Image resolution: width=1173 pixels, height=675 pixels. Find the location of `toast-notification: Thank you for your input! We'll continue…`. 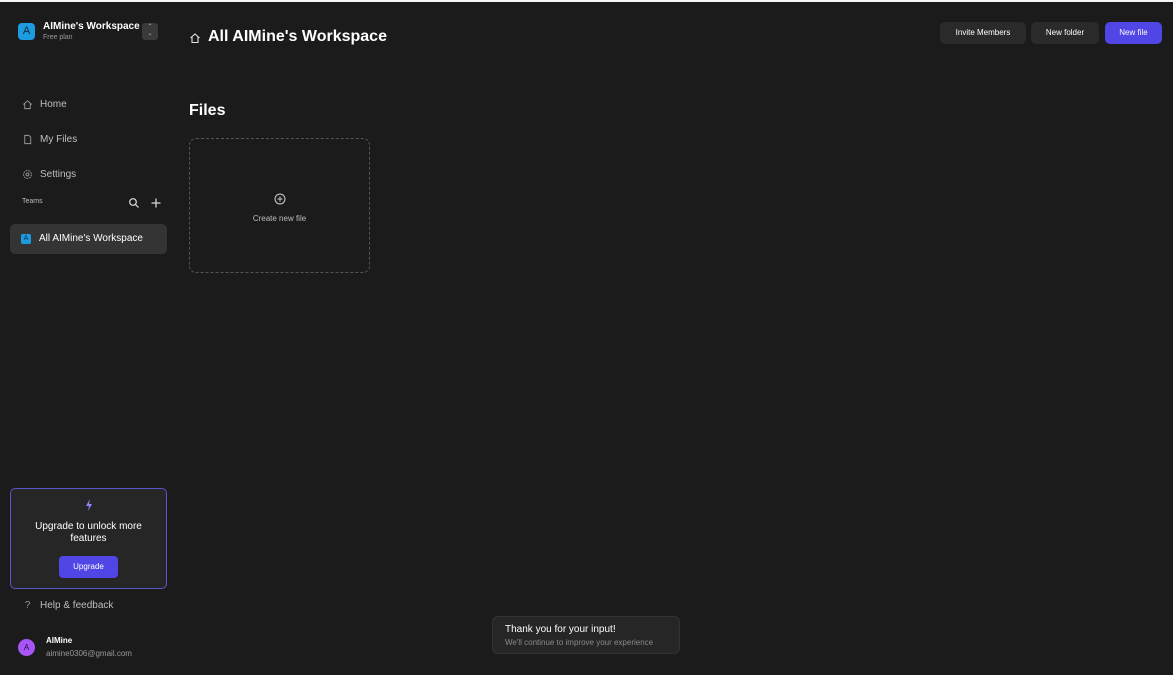

toast-notification: Thank you for your input! We'll continue… is located at coordinates (586, 635).